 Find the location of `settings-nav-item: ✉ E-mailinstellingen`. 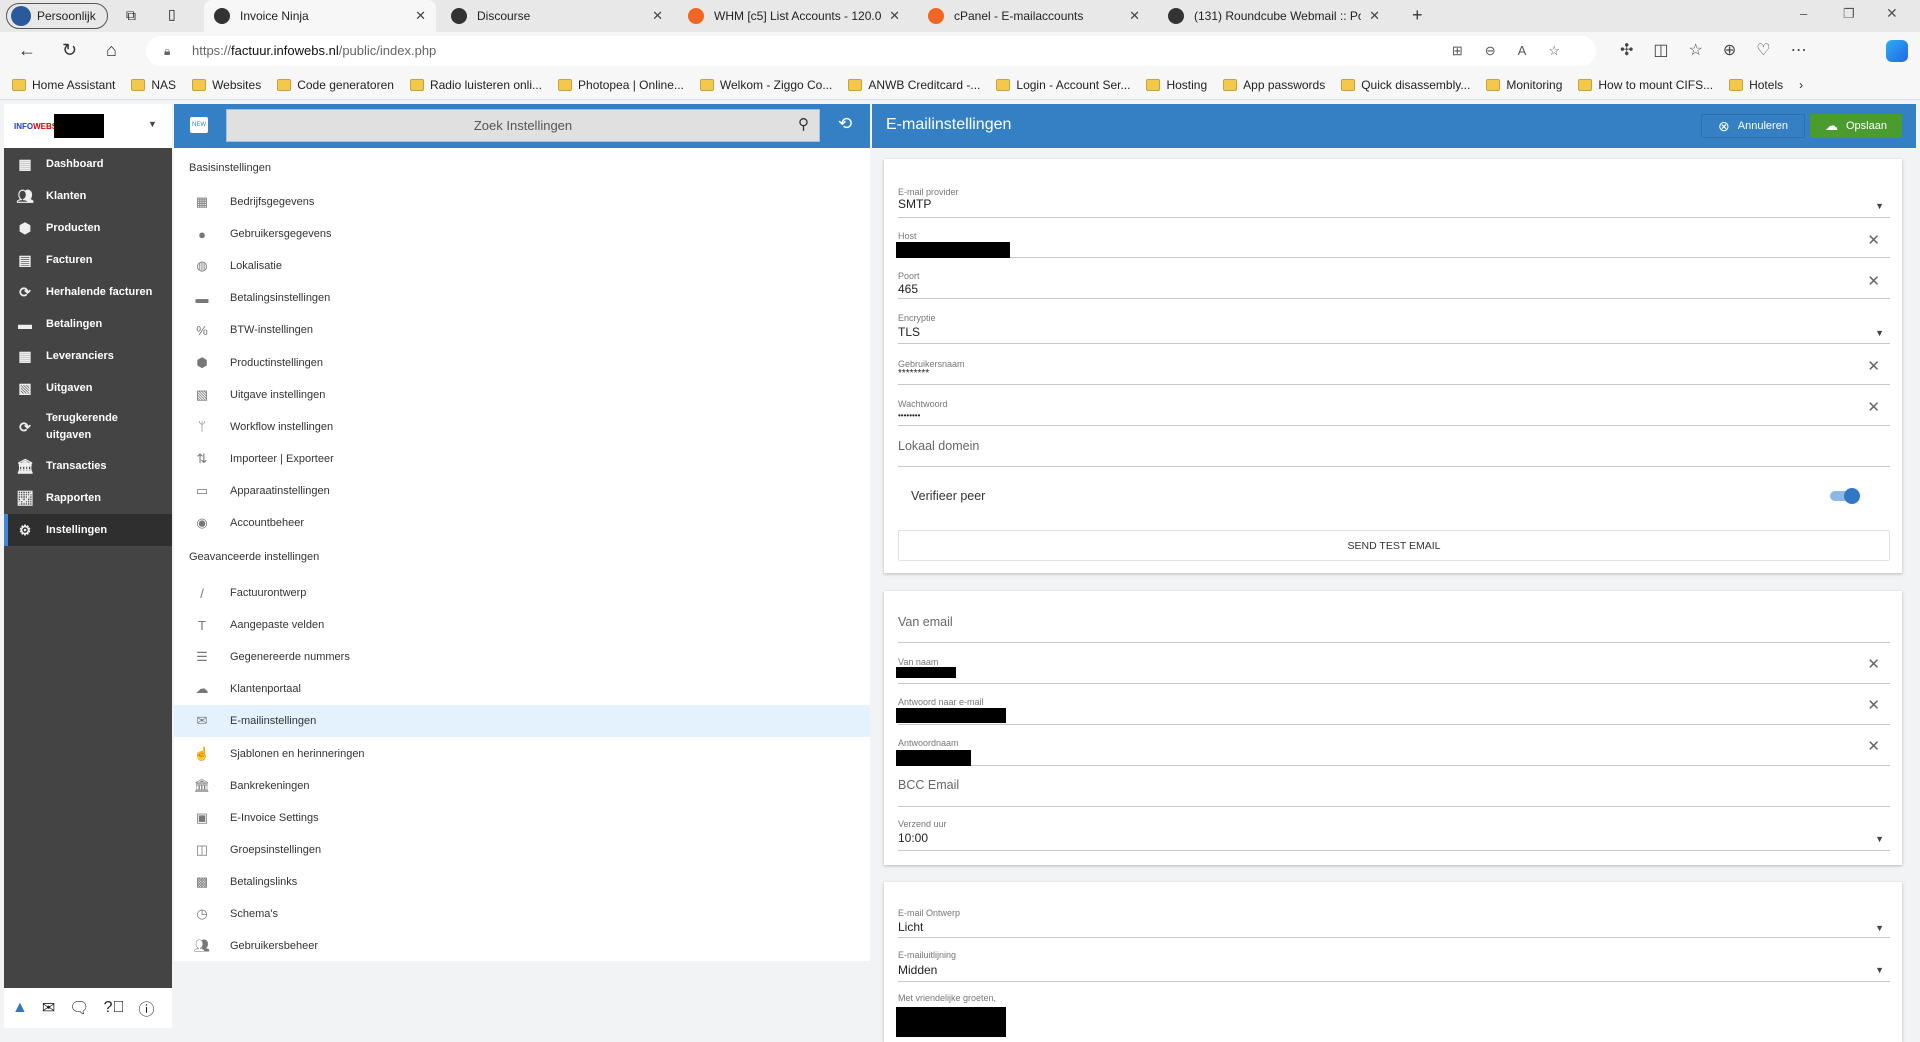

settings-nav-item: ✉ E-mailinstellingen is located at coordinates (522, 721).